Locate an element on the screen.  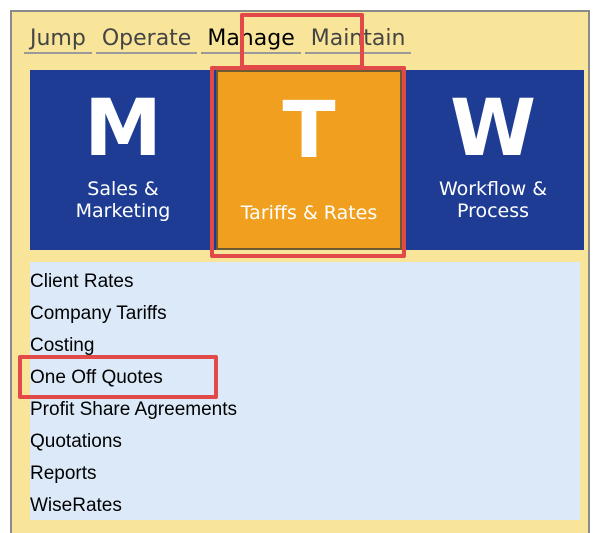
tile-letter-t: T is located at coordinates (309, 131).